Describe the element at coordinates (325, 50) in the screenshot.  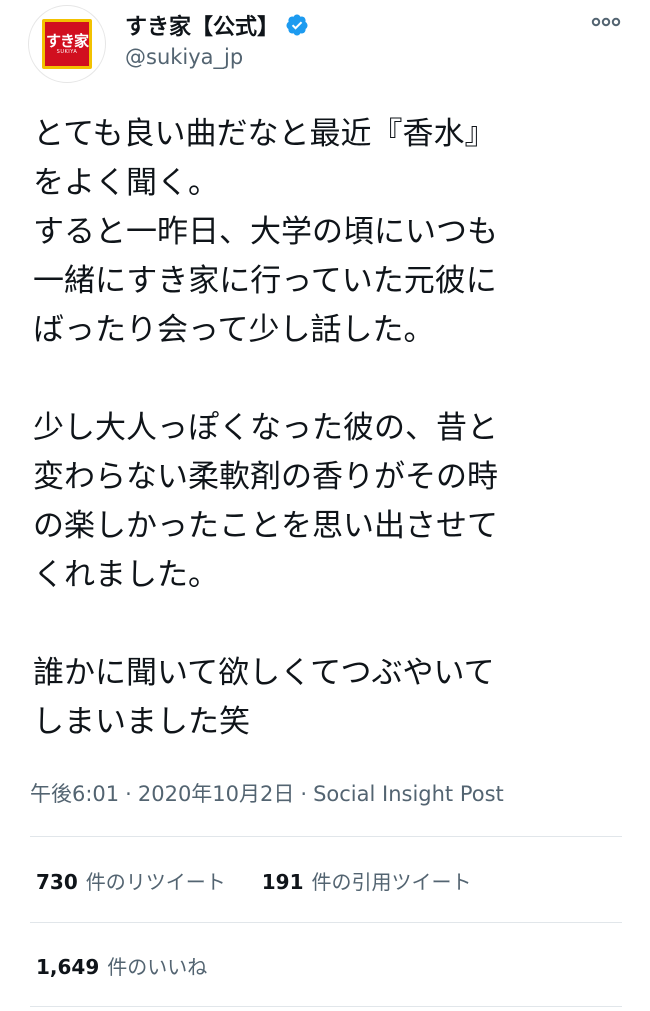
I see `tweet-header: すき家 SUKIYA すき家【公式】 @sukiya_jp` at that location.